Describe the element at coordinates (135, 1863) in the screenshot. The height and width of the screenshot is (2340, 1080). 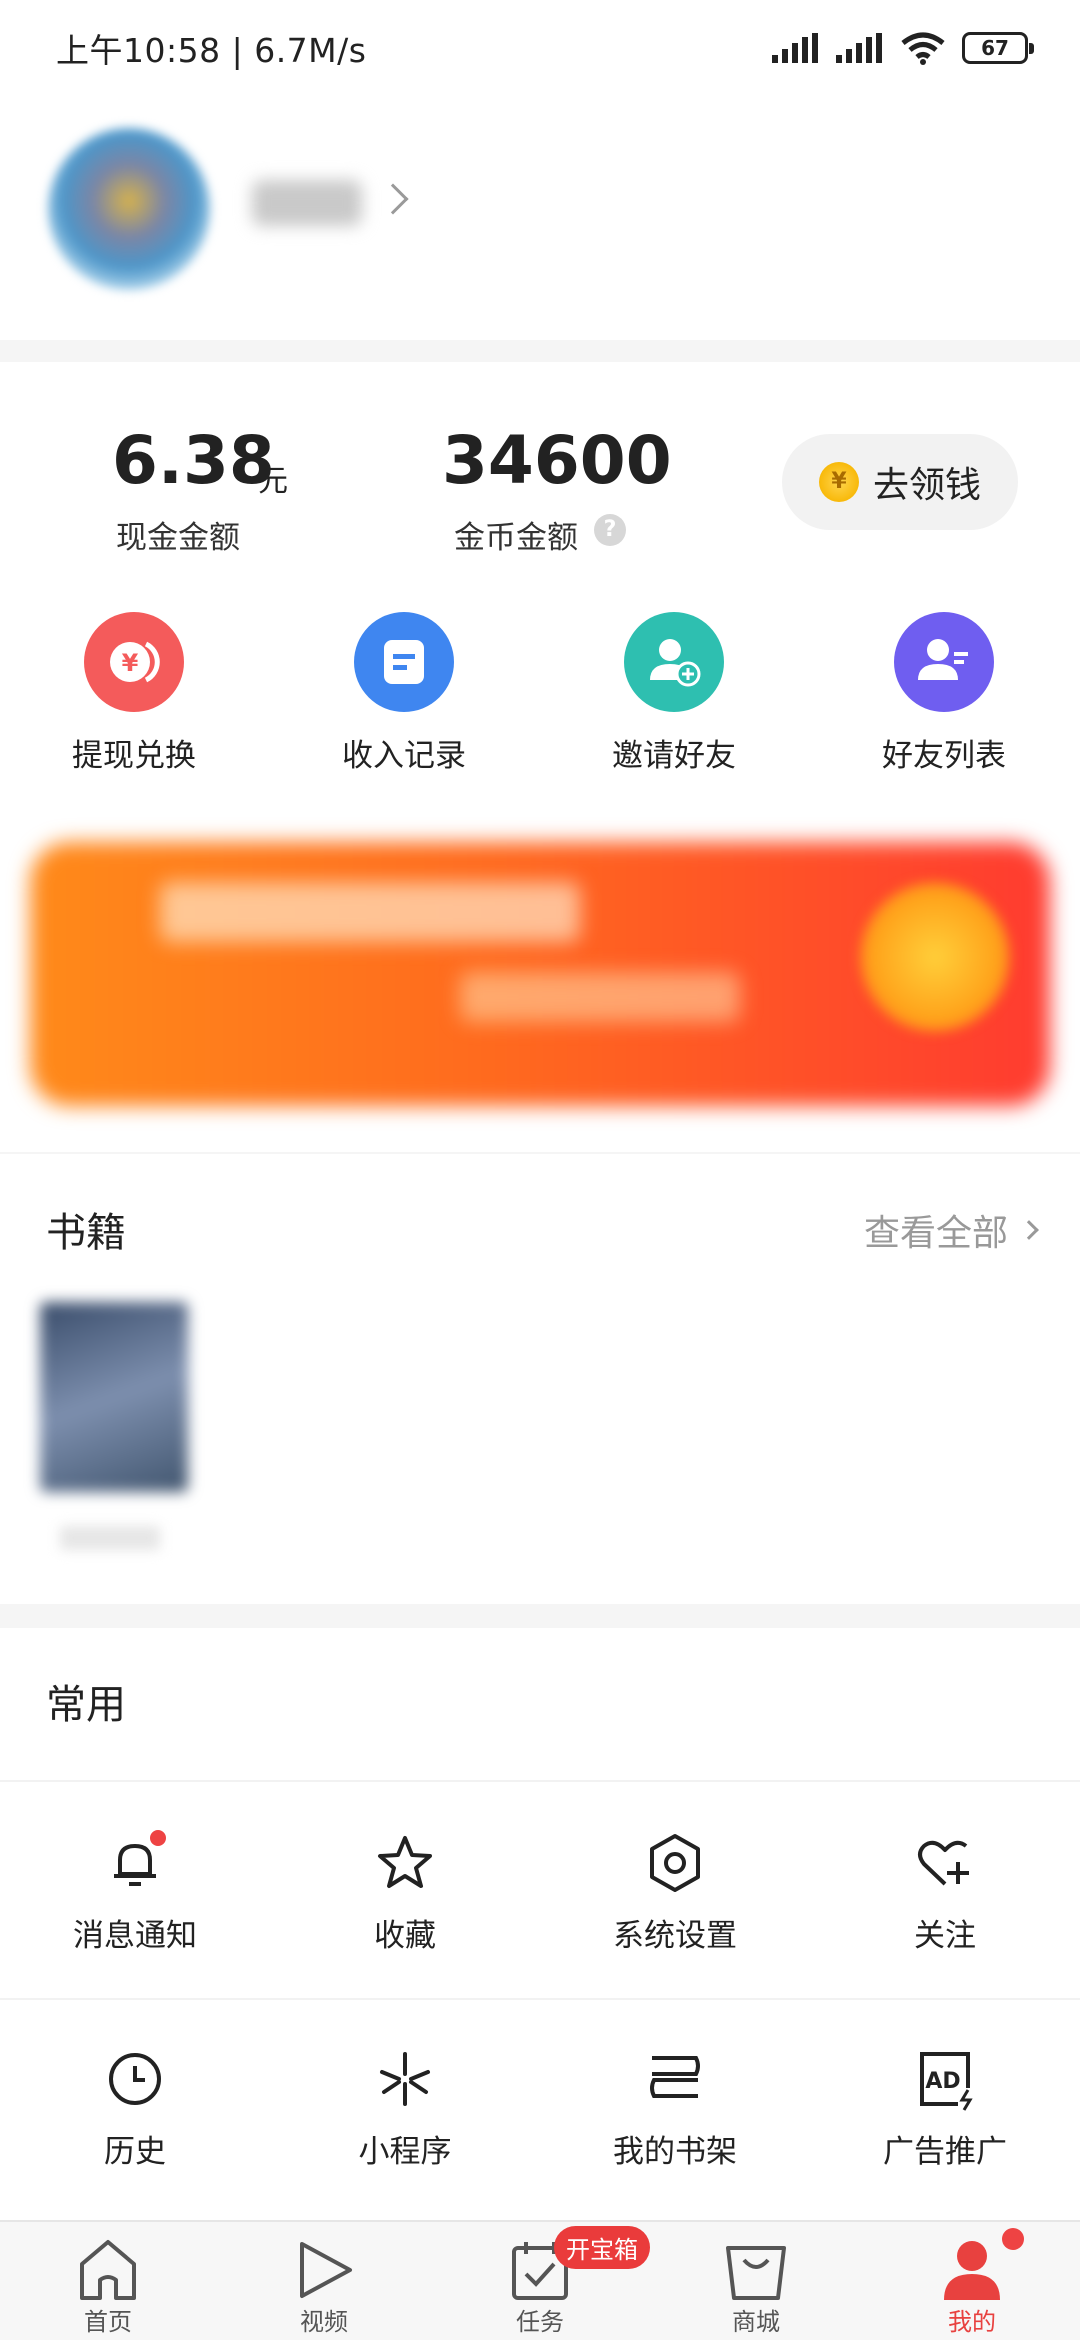
I see `bell-icon` at that location.